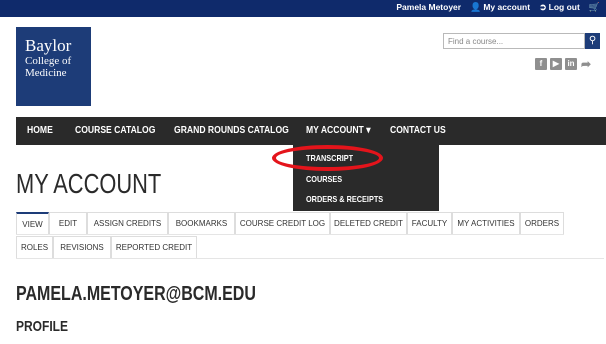 This screenshot has height=344, width=606. What do you see at coordinates (507, 7) in the screenshot?
I see `my-account-label: My account` at bounding box center [507, 7].